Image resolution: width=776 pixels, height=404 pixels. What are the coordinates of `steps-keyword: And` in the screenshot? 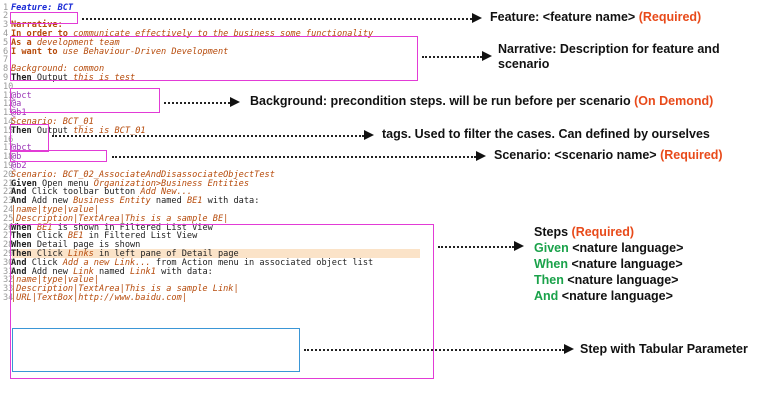 It's located at (546, 296).